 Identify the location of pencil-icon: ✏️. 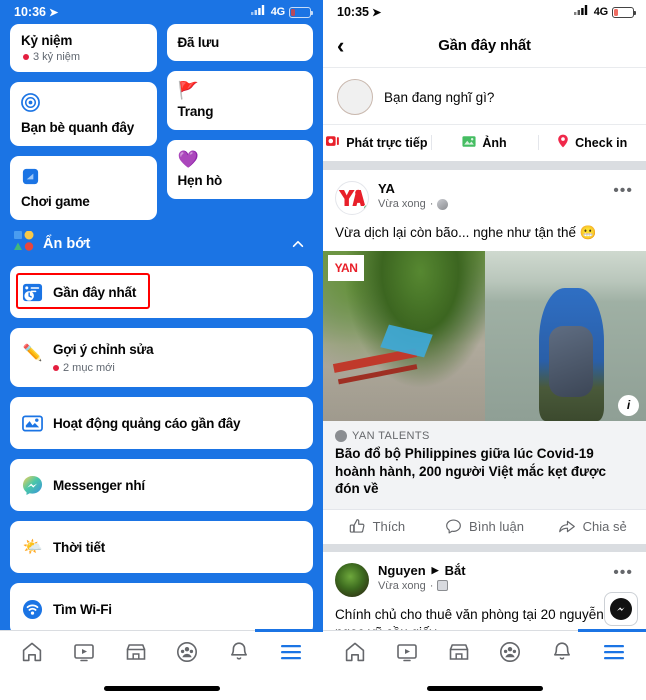
(32, 353).